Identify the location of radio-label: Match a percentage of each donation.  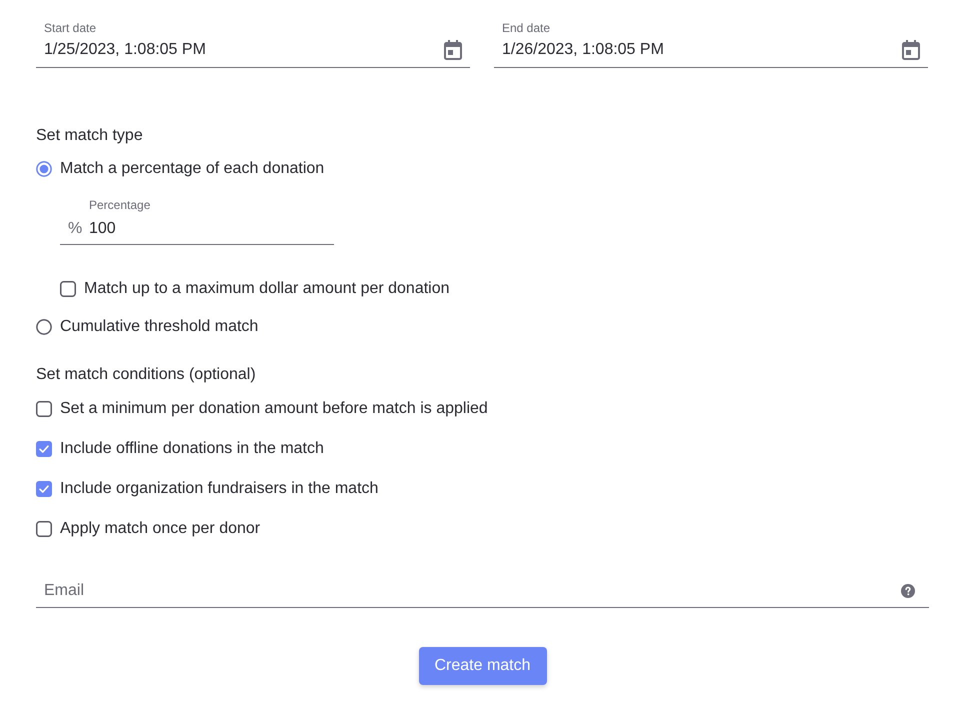
(192, 169).